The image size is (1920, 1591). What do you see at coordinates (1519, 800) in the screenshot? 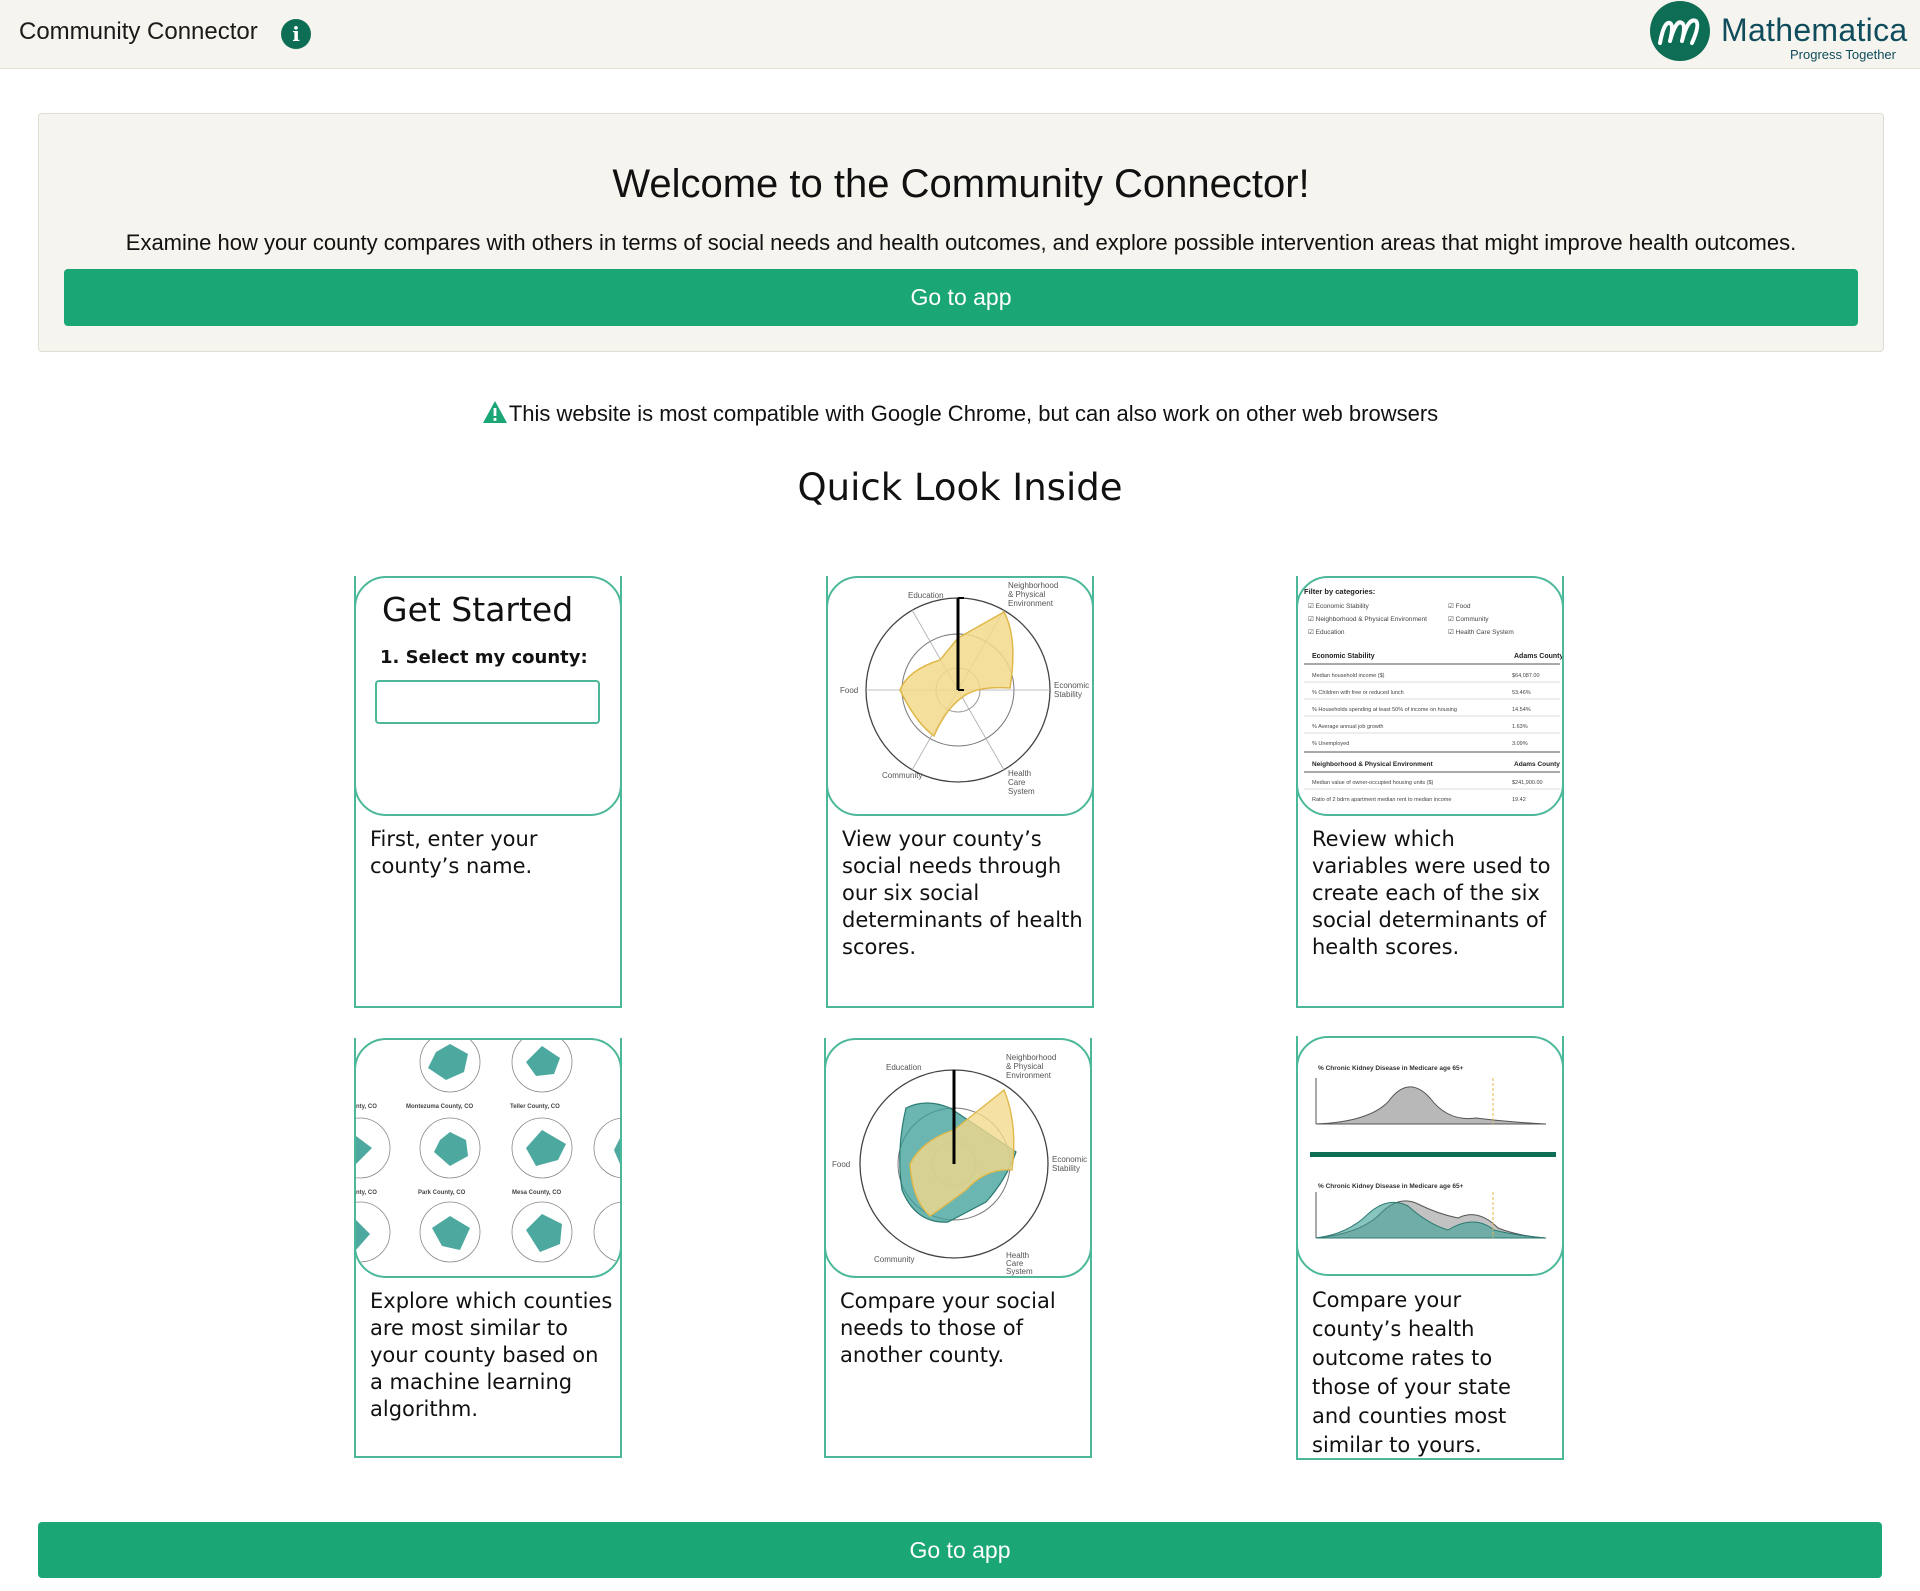
I see `svg-text: 19.42` at bounding box center [1519, 800].